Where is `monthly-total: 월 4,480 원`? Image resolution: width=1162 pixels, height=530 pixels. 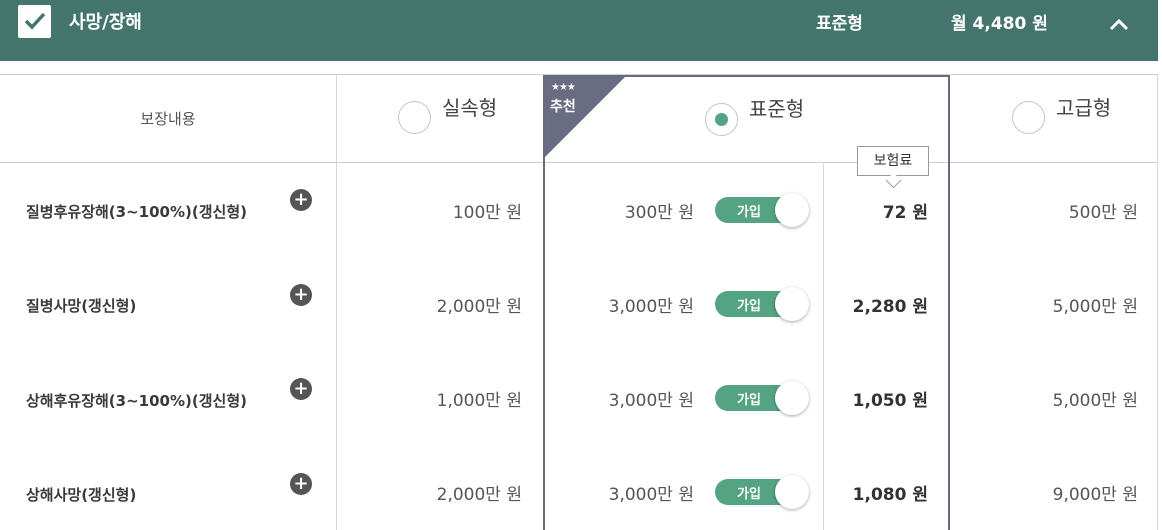
monthly-total: 월 4,480 원 is located at coordinates (999, 24).